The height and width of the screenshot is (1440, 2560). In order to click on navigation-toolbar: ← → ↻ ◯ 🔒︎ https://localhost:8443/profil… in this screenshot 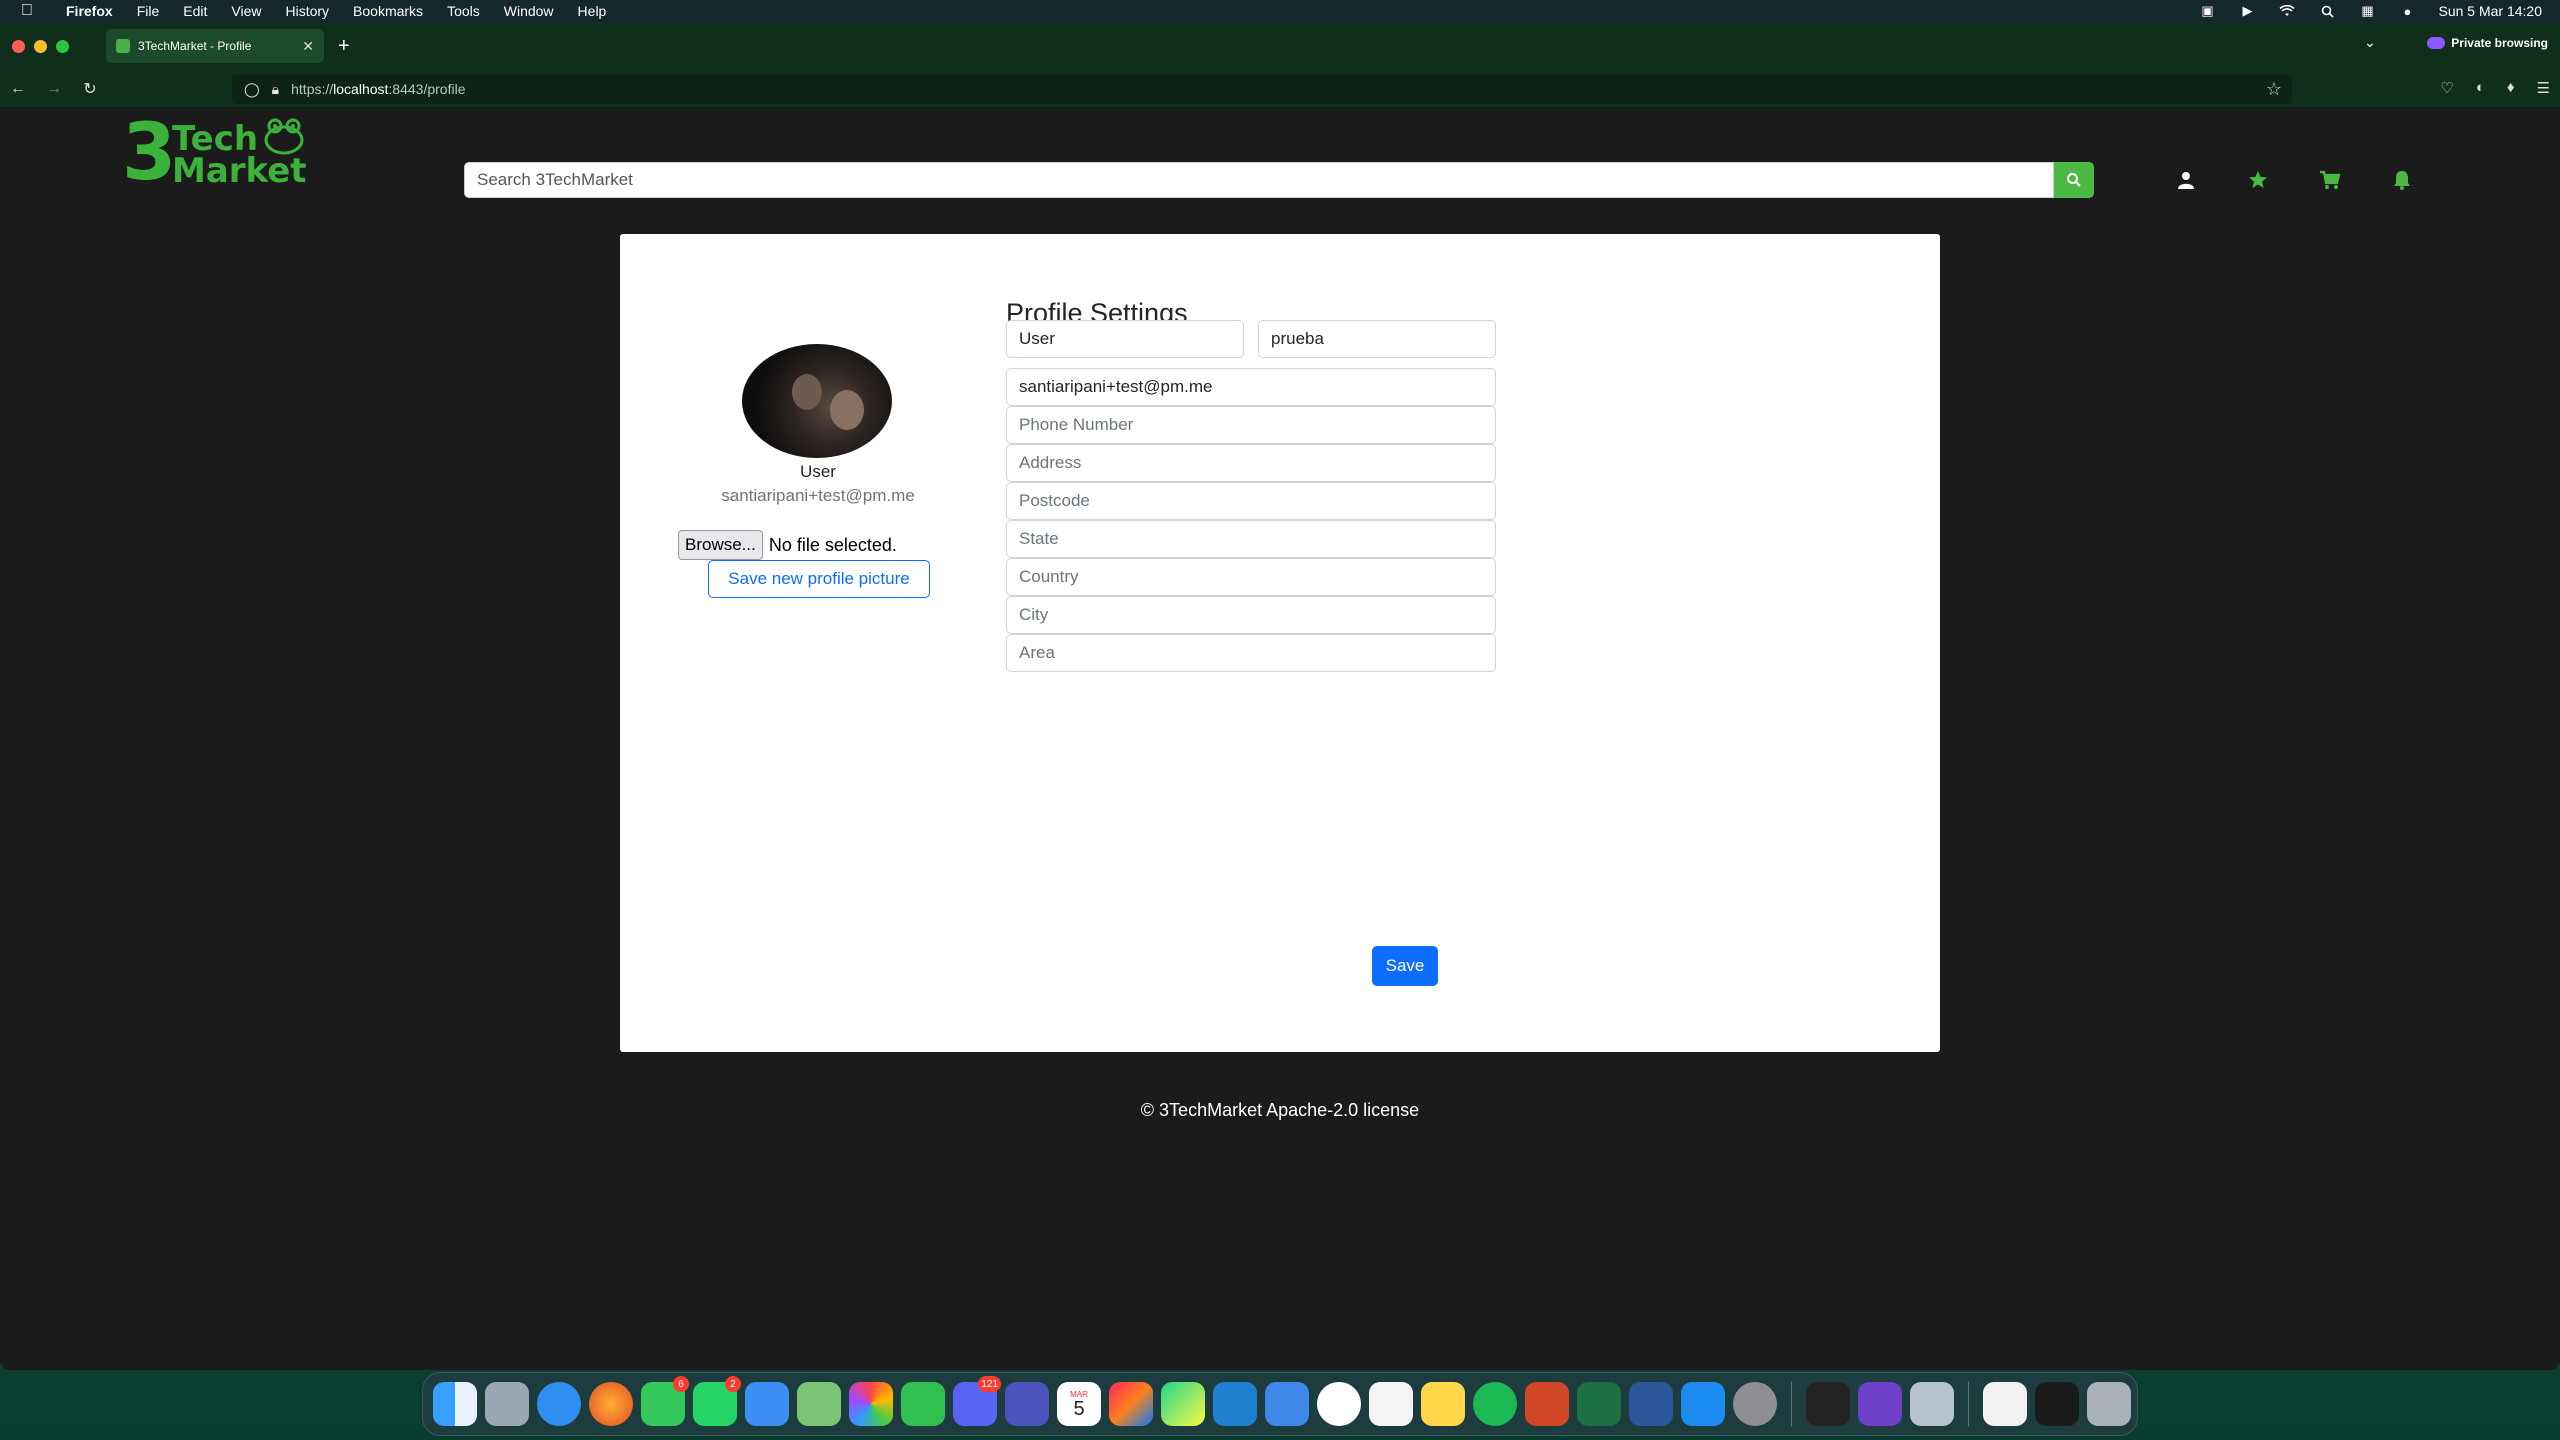, I will do `click(1280, 89)`.